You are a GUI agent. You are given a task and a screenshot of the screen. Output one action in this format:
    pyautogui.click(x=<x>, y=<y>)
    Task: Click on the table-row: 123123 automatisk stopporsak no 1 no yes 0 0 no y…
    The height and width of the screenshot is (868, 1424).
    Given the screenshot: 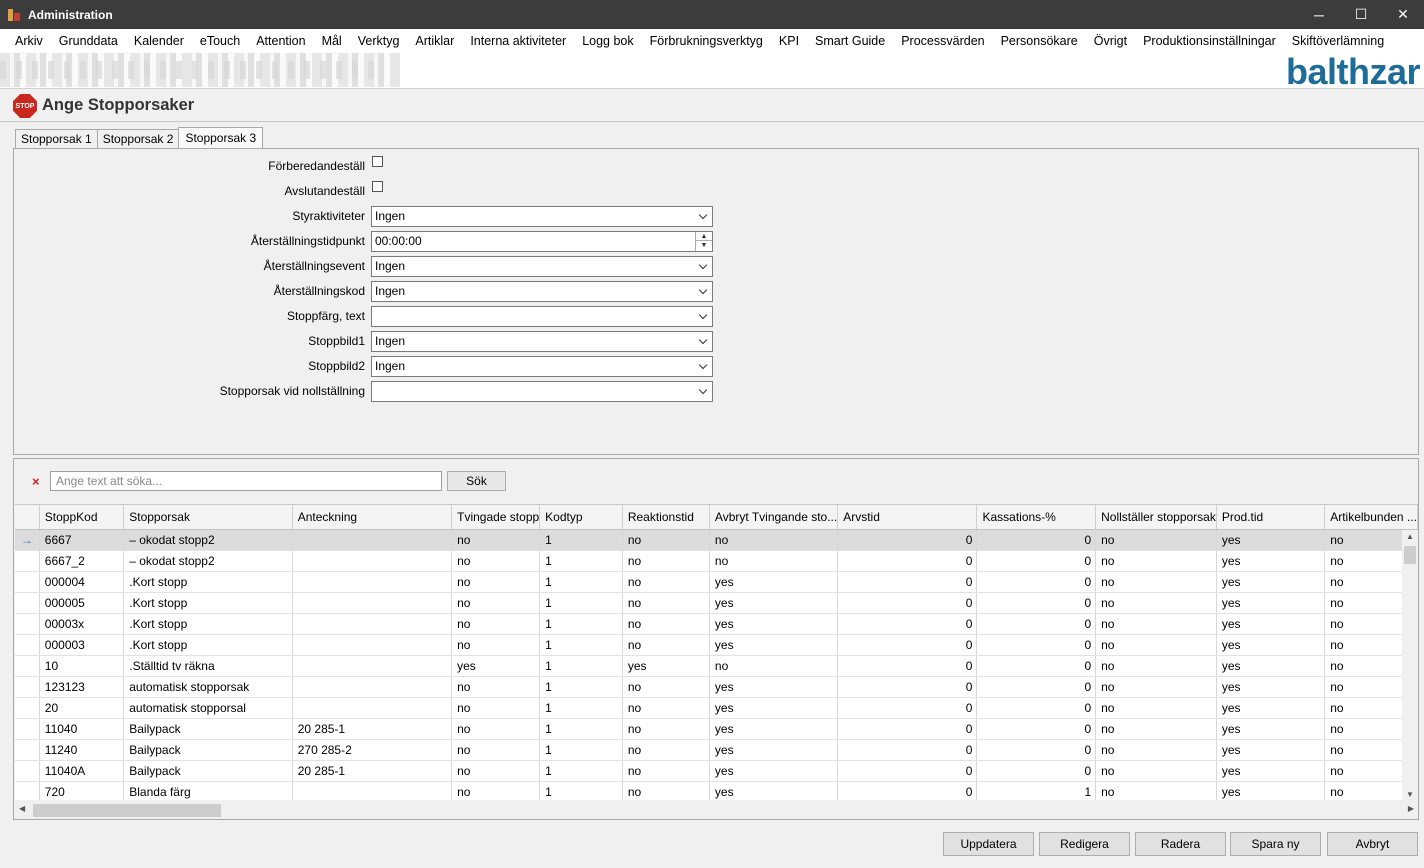 What is the action you would take?
    pyautogui.click(x=716, y=687)
    